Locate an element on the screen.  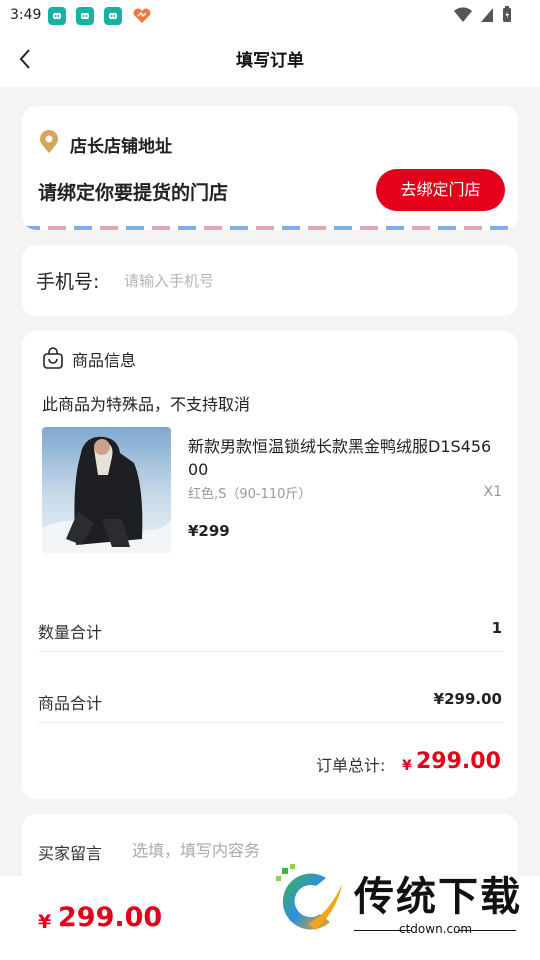
store-prompt: 请绑定你要提货的门店 is located at coordinates (133, 193).